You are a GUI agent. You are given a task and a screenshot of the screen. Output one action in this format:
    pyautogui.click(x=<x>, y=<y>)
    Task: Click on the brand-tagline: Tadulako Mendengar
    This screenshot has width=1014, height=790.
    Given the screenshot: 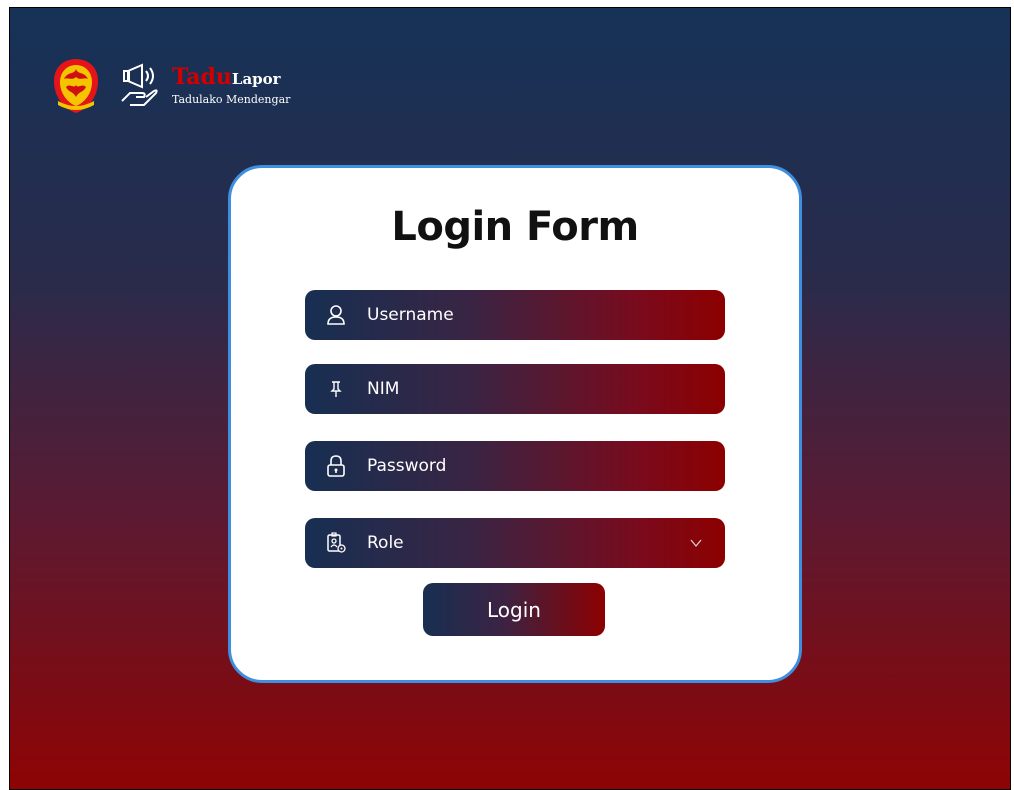 What is the action you would take?
    pyautogui.click(x=231, y=99)
    